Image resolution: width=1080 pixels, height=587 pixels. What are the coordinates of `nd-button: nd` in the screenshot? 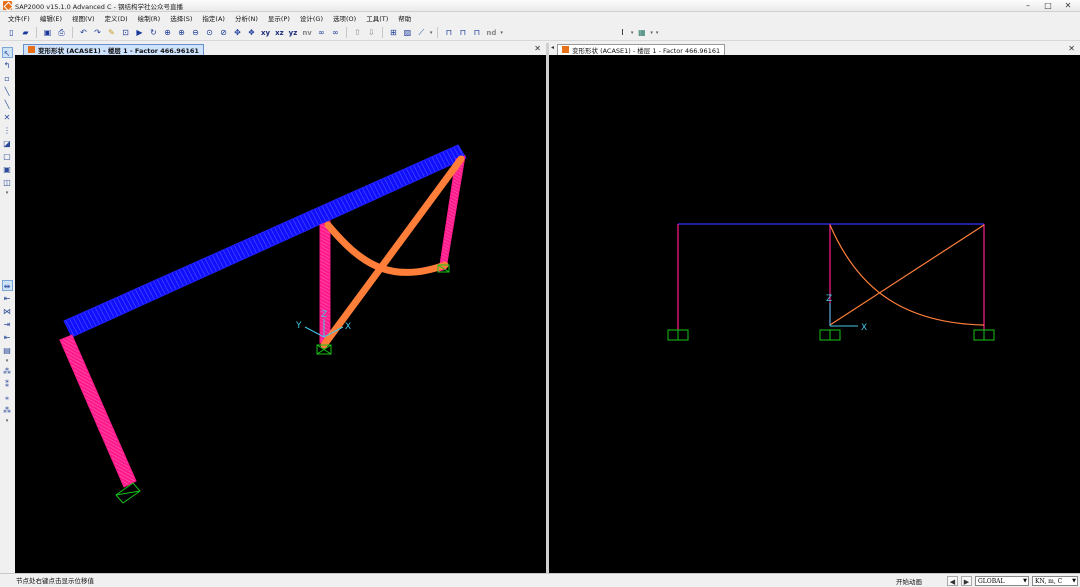 It's located at (491, 32).